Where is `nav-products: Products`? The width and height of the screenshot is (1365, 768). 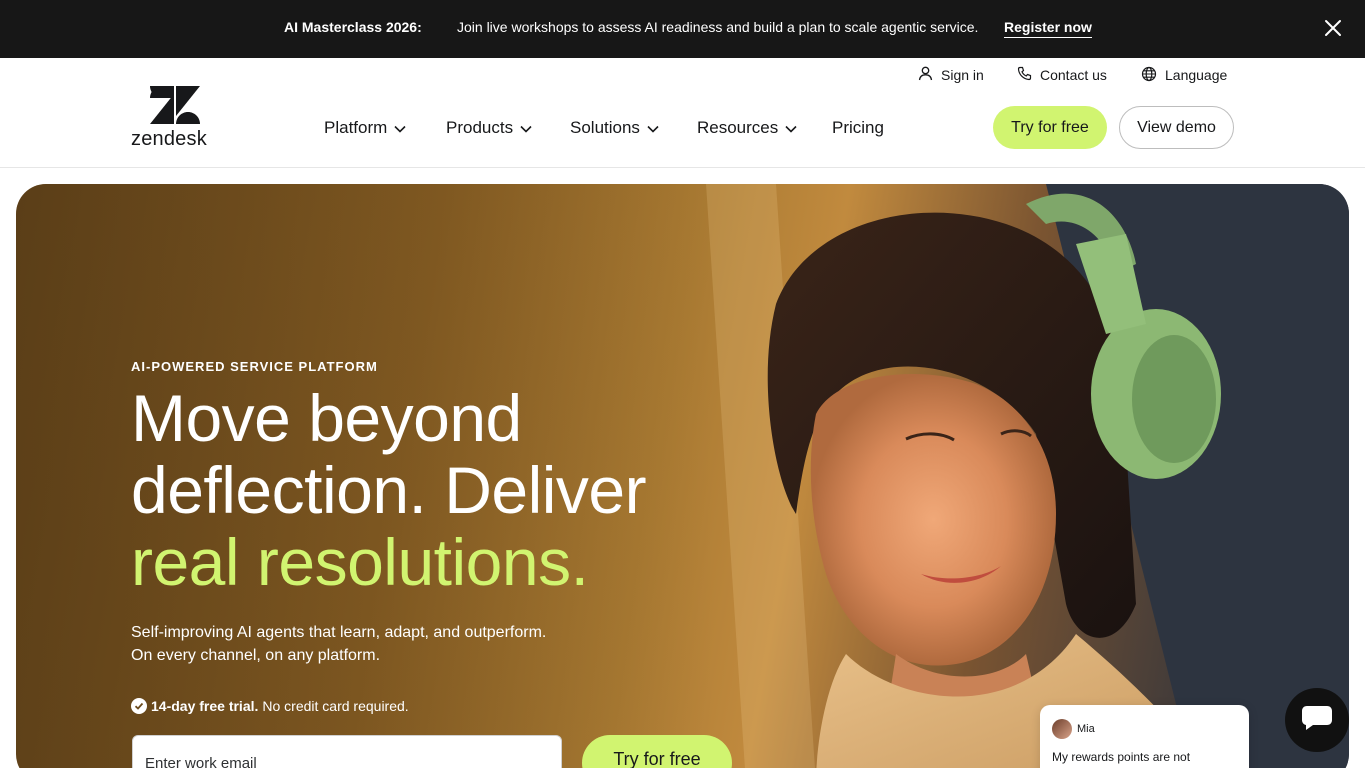 nav-products: Products is located at coordinates (489, 128).